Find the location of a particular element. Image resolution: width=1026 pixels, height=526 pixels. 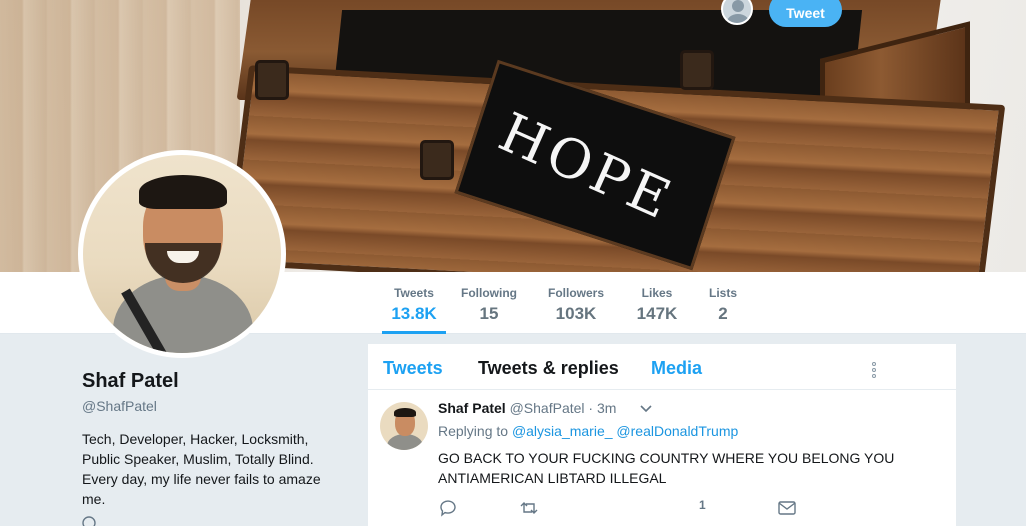

mention-link: @realDonaldTrump is located at coordinates (677, 431).